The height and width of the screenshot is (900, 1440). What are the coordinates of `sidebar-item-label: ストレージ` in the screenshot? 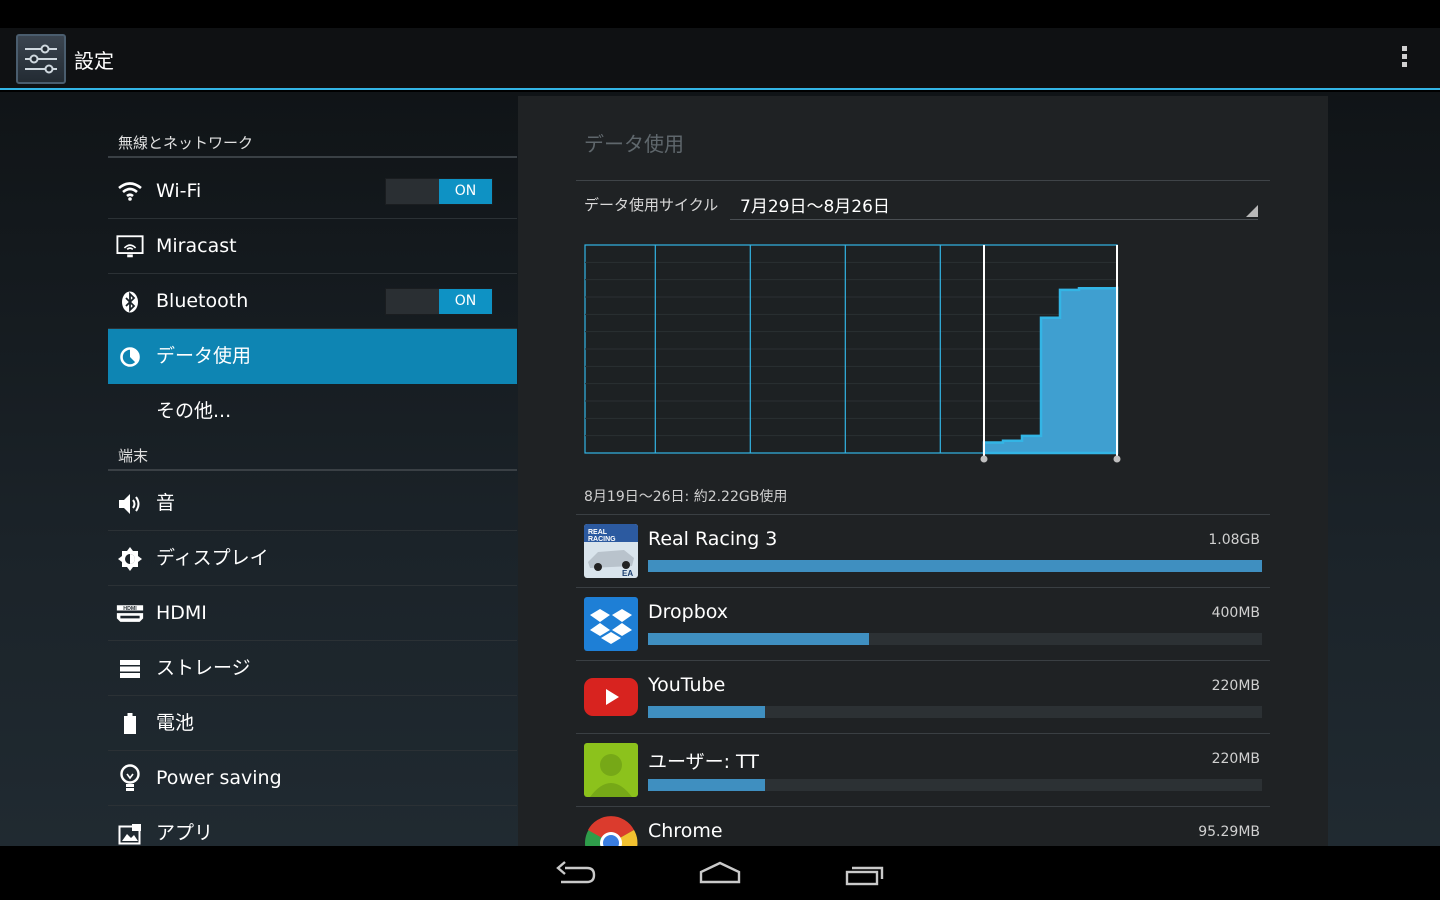 It's located at (203, 668).